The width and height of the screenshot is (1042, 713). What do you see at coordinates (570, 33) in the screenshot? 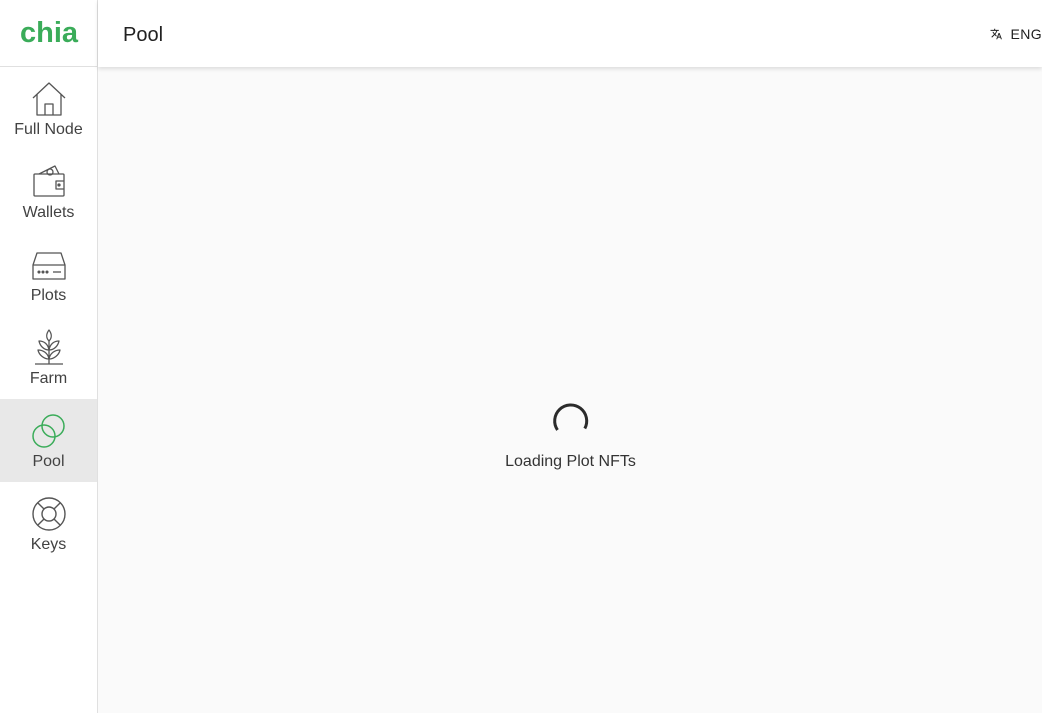
I see `top-app-bar: Pool ENG` at bounding box center [570, 33].